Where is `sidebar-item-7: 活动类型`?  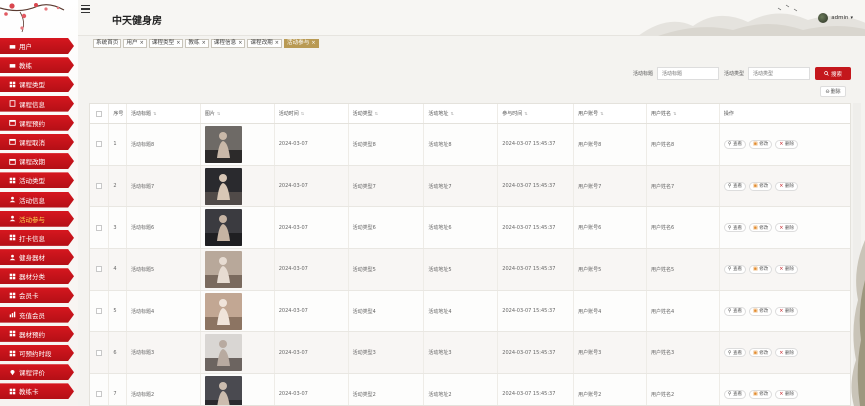 sidebar-item-7: 活动类型 is located at coordinates (37, 180).